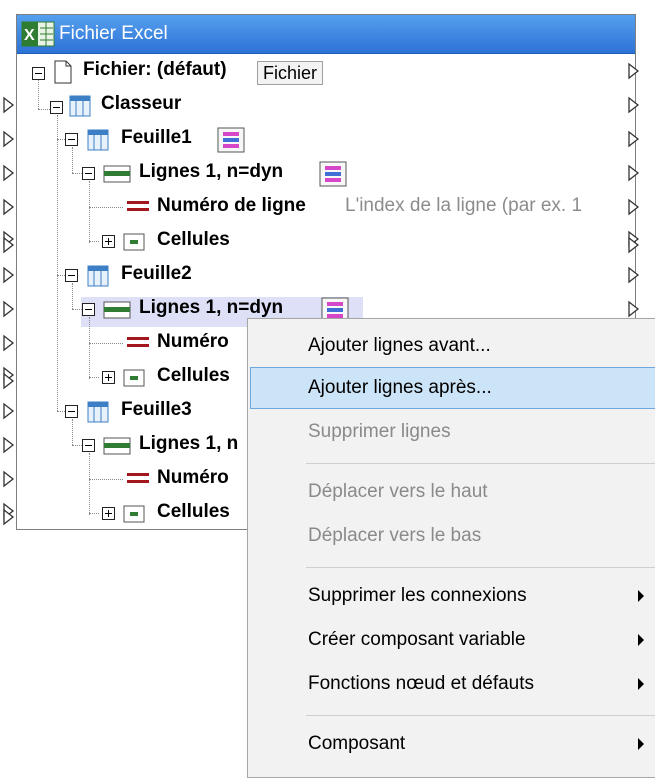  Describe the element at coordinates (398, 491) in the screenshot. I see `menu-item-label: Déplacer vers le haut` at that location.